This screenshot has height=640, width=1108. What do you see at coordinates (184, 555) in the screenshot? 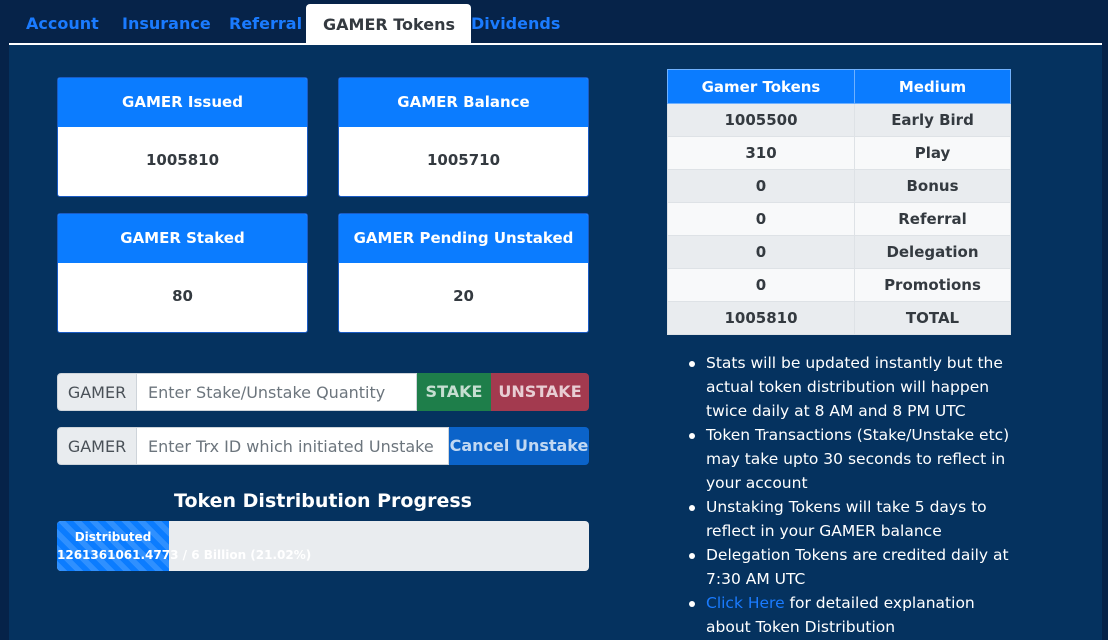
I see `progress-detail: 1261361061.4773 / 6 Billion (21.02%)` at bounding box center [184, 555].